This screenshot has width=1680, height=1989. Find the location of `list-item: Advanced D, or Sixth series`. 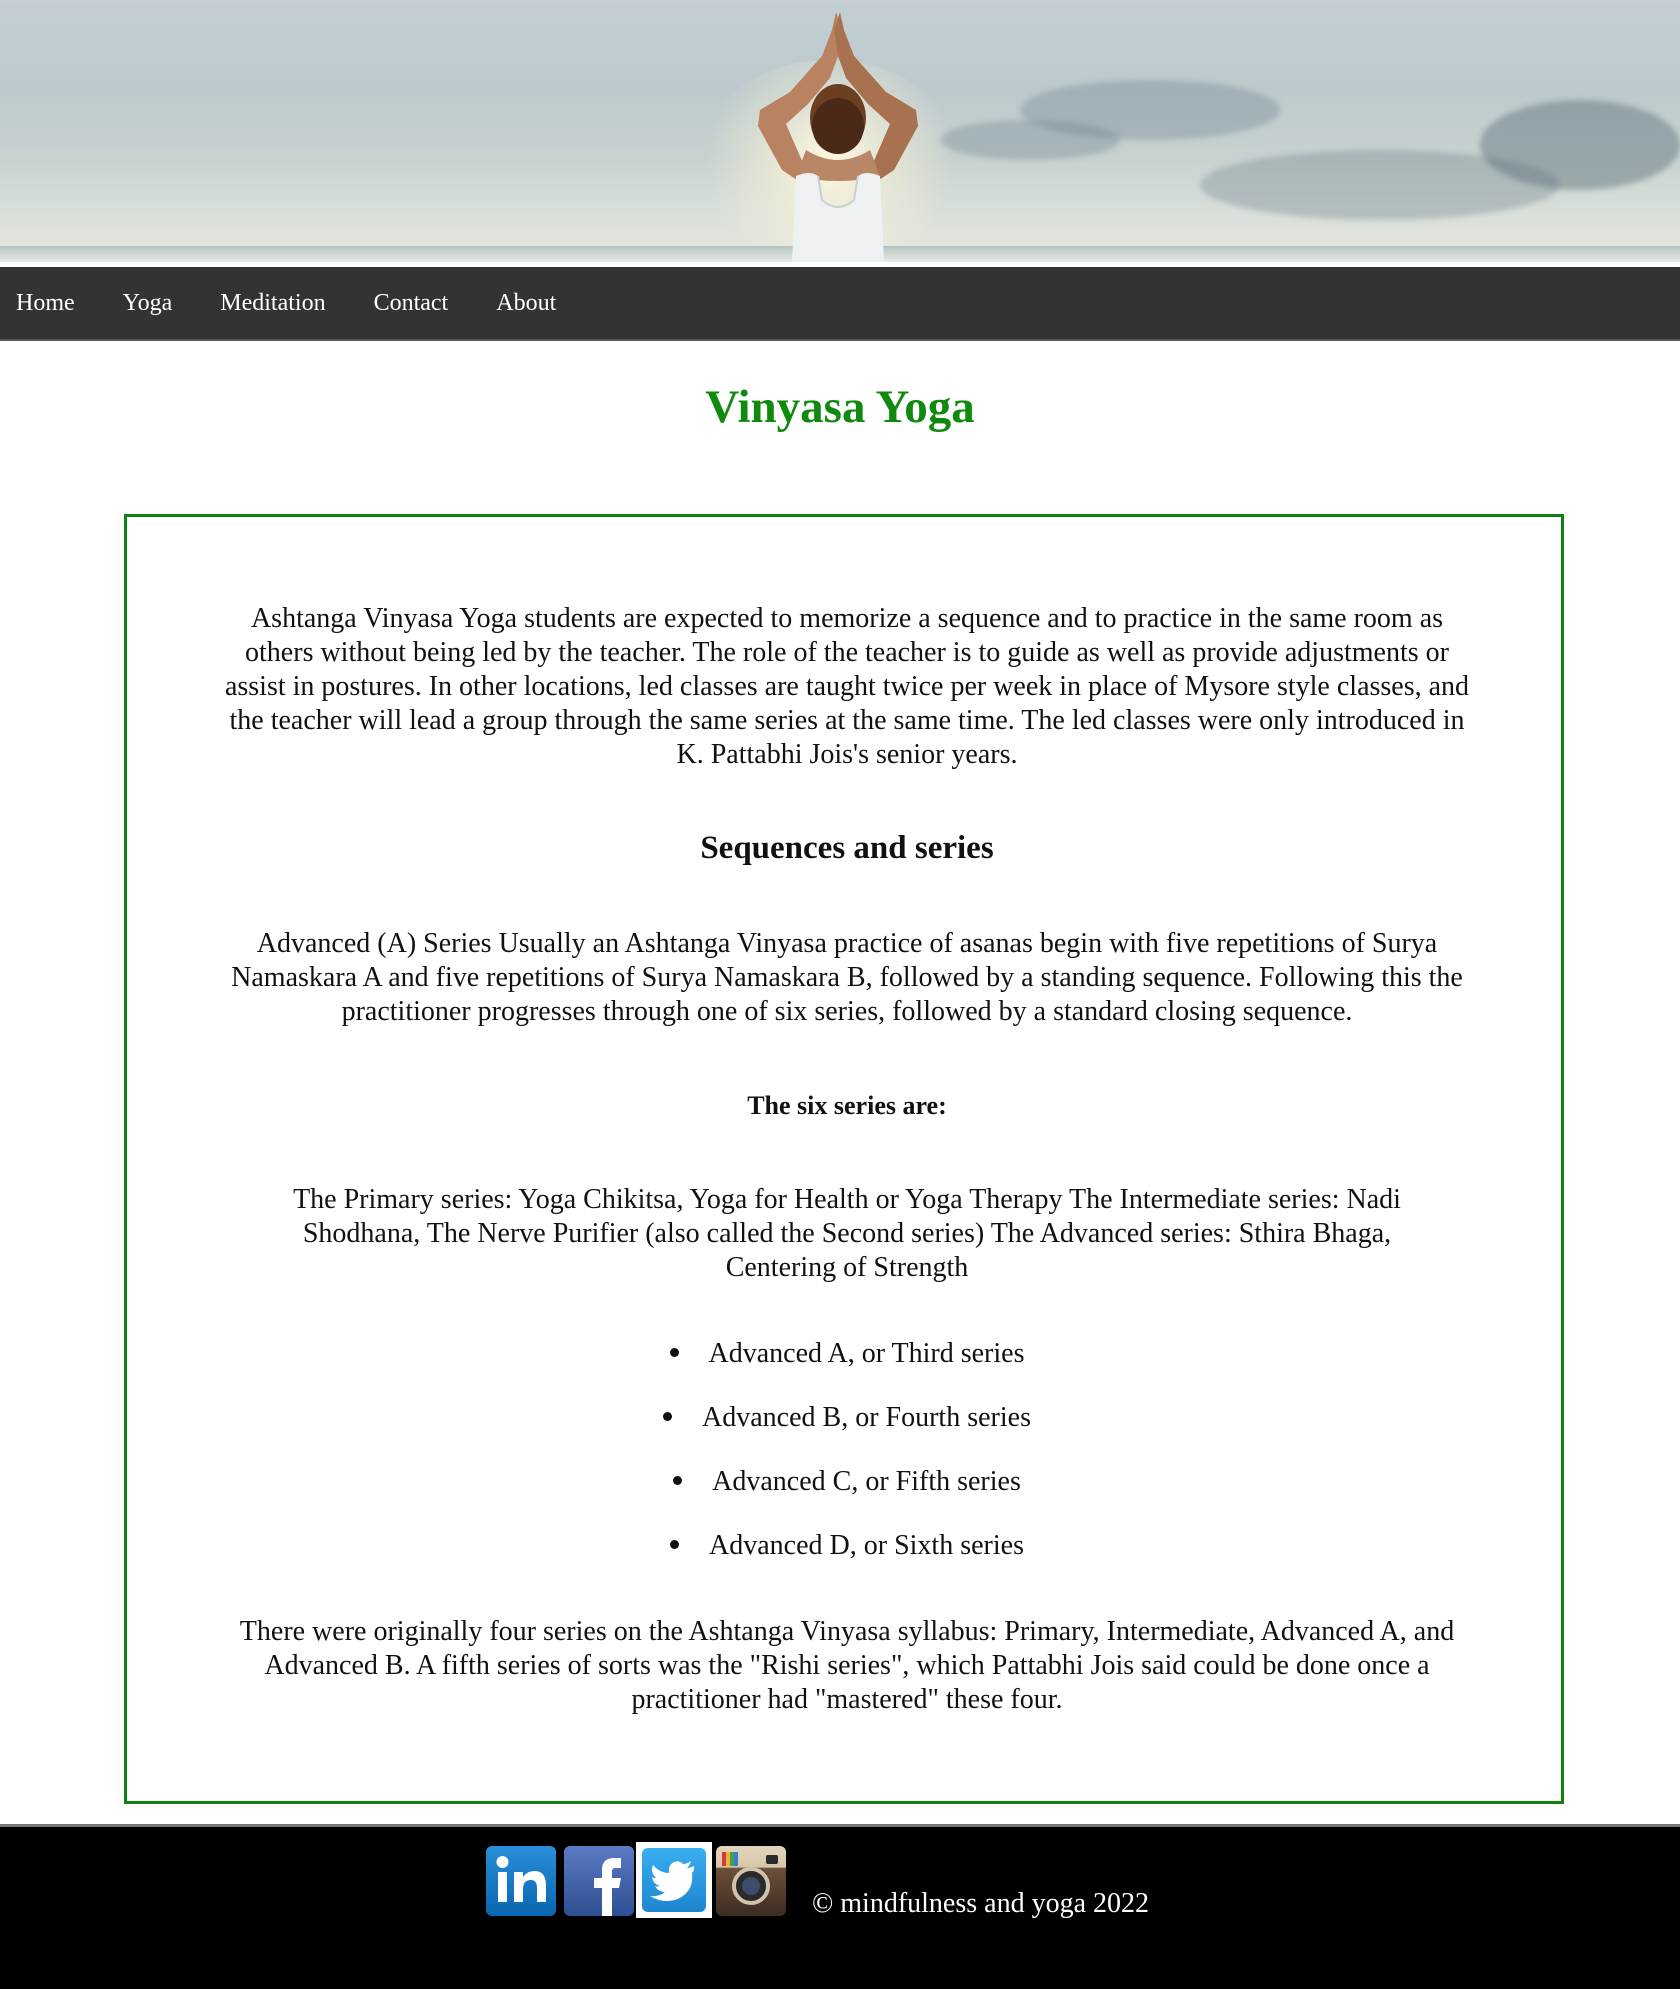

list-item: Advanced D, or Sixth series is located at coordinates (847, 1546).